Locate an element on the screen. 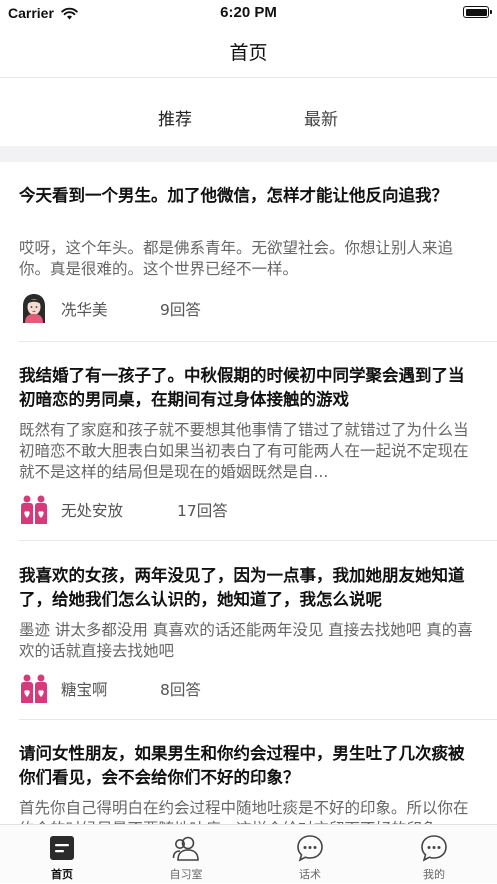  tabbar-label: 首页 is located at coordinates (62, 874).